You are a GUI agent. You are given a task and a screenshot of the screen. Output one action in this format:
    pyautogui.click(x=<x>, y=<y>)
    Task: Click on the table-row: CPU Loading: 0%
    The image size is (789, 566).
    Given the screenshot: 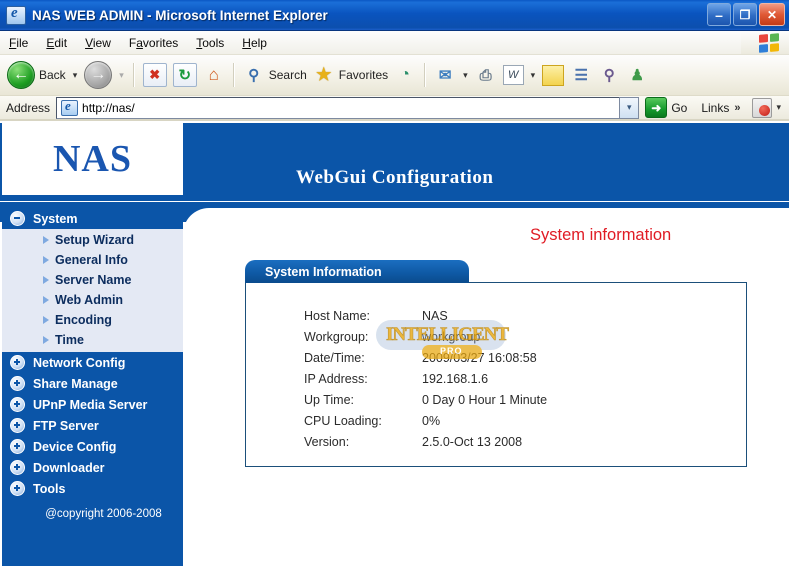 What is the action you would take?
    pyautogui.click(x=525, y=420)
    